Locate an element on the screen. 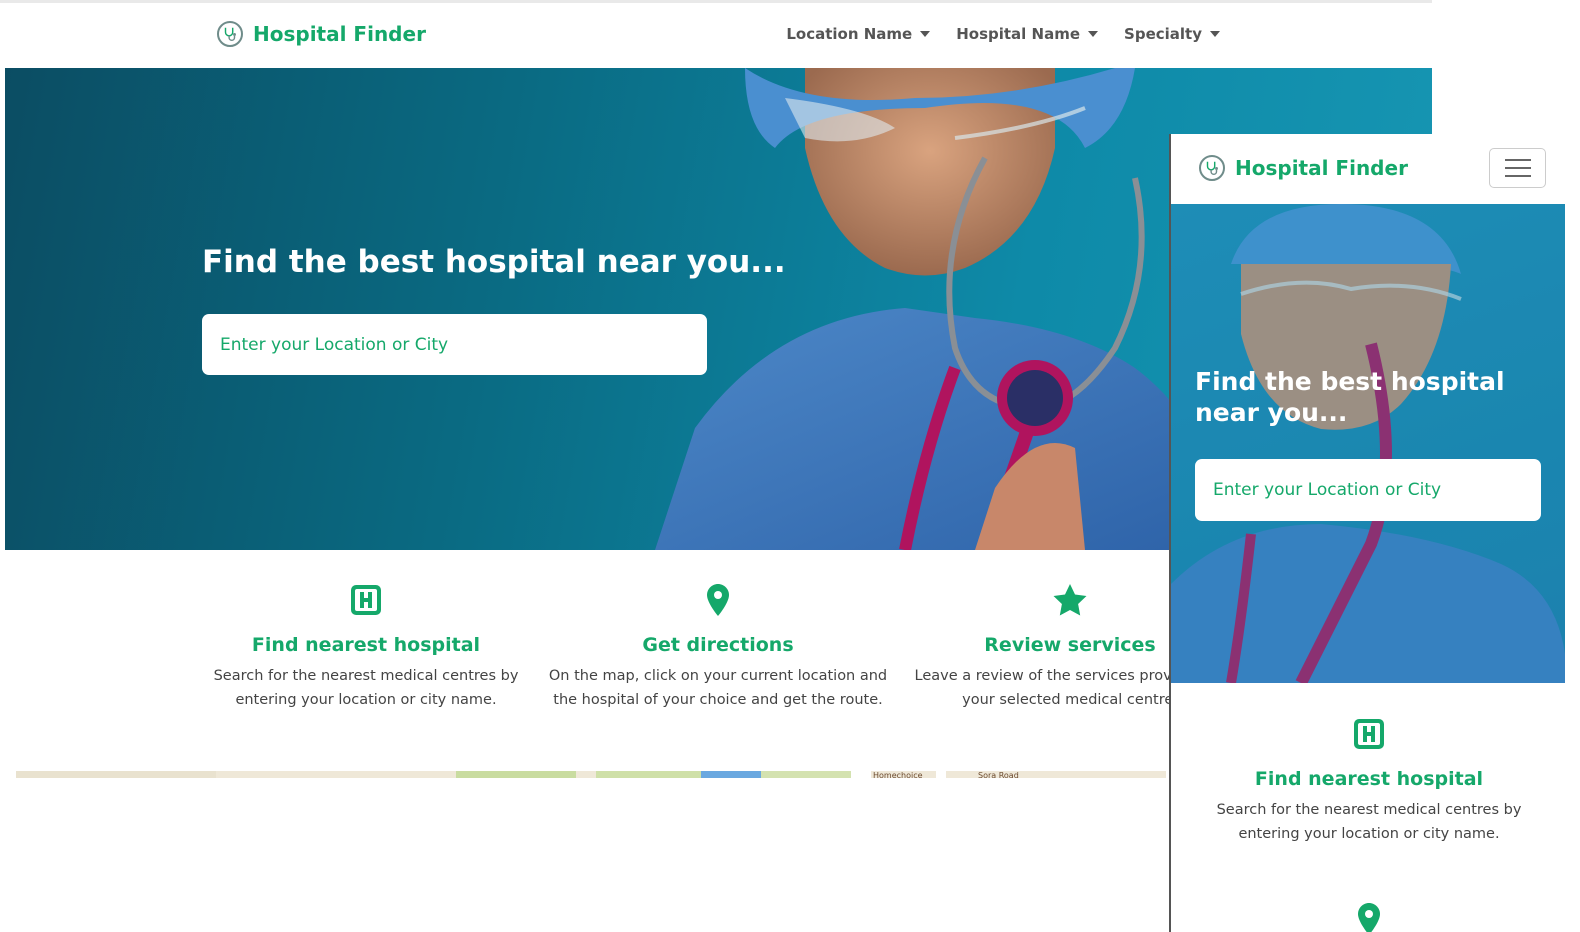  nav-hospital-dropdown: Hospital Name is located at coordinates (1027, 34).